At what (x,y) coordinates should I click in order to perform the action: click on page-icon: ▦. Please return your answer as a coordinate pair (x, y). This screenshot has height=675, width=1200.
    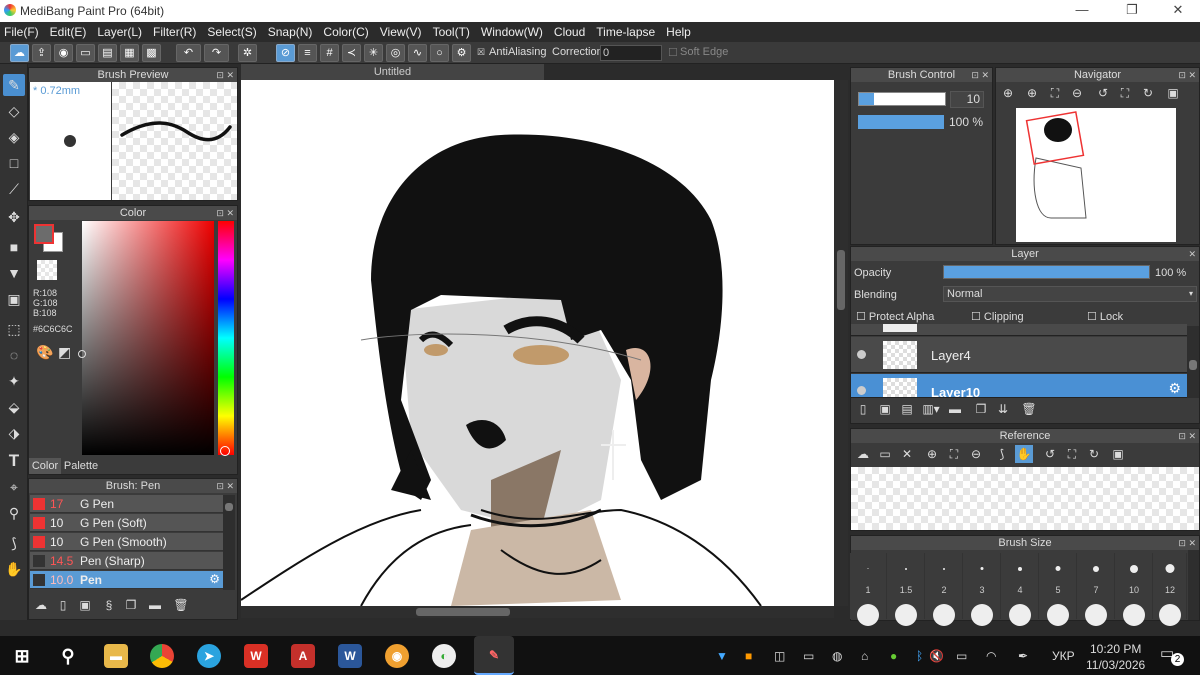
    Looking at the image, I should click on (129, 53).